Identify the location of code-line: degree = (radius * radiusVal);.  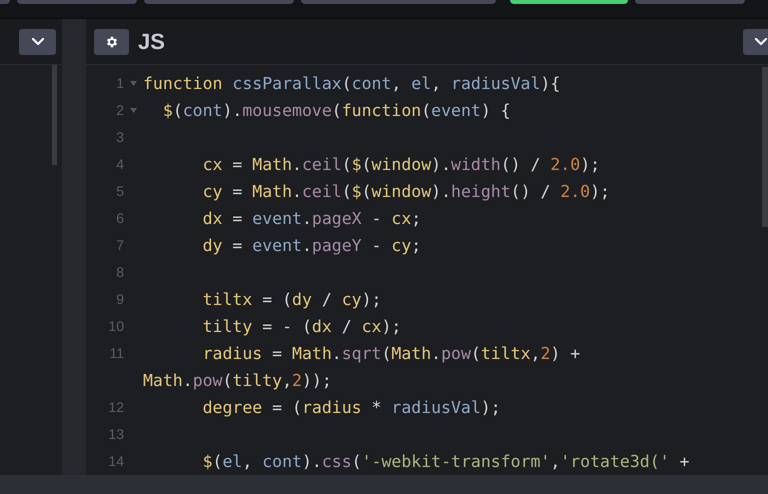
(351, 408).